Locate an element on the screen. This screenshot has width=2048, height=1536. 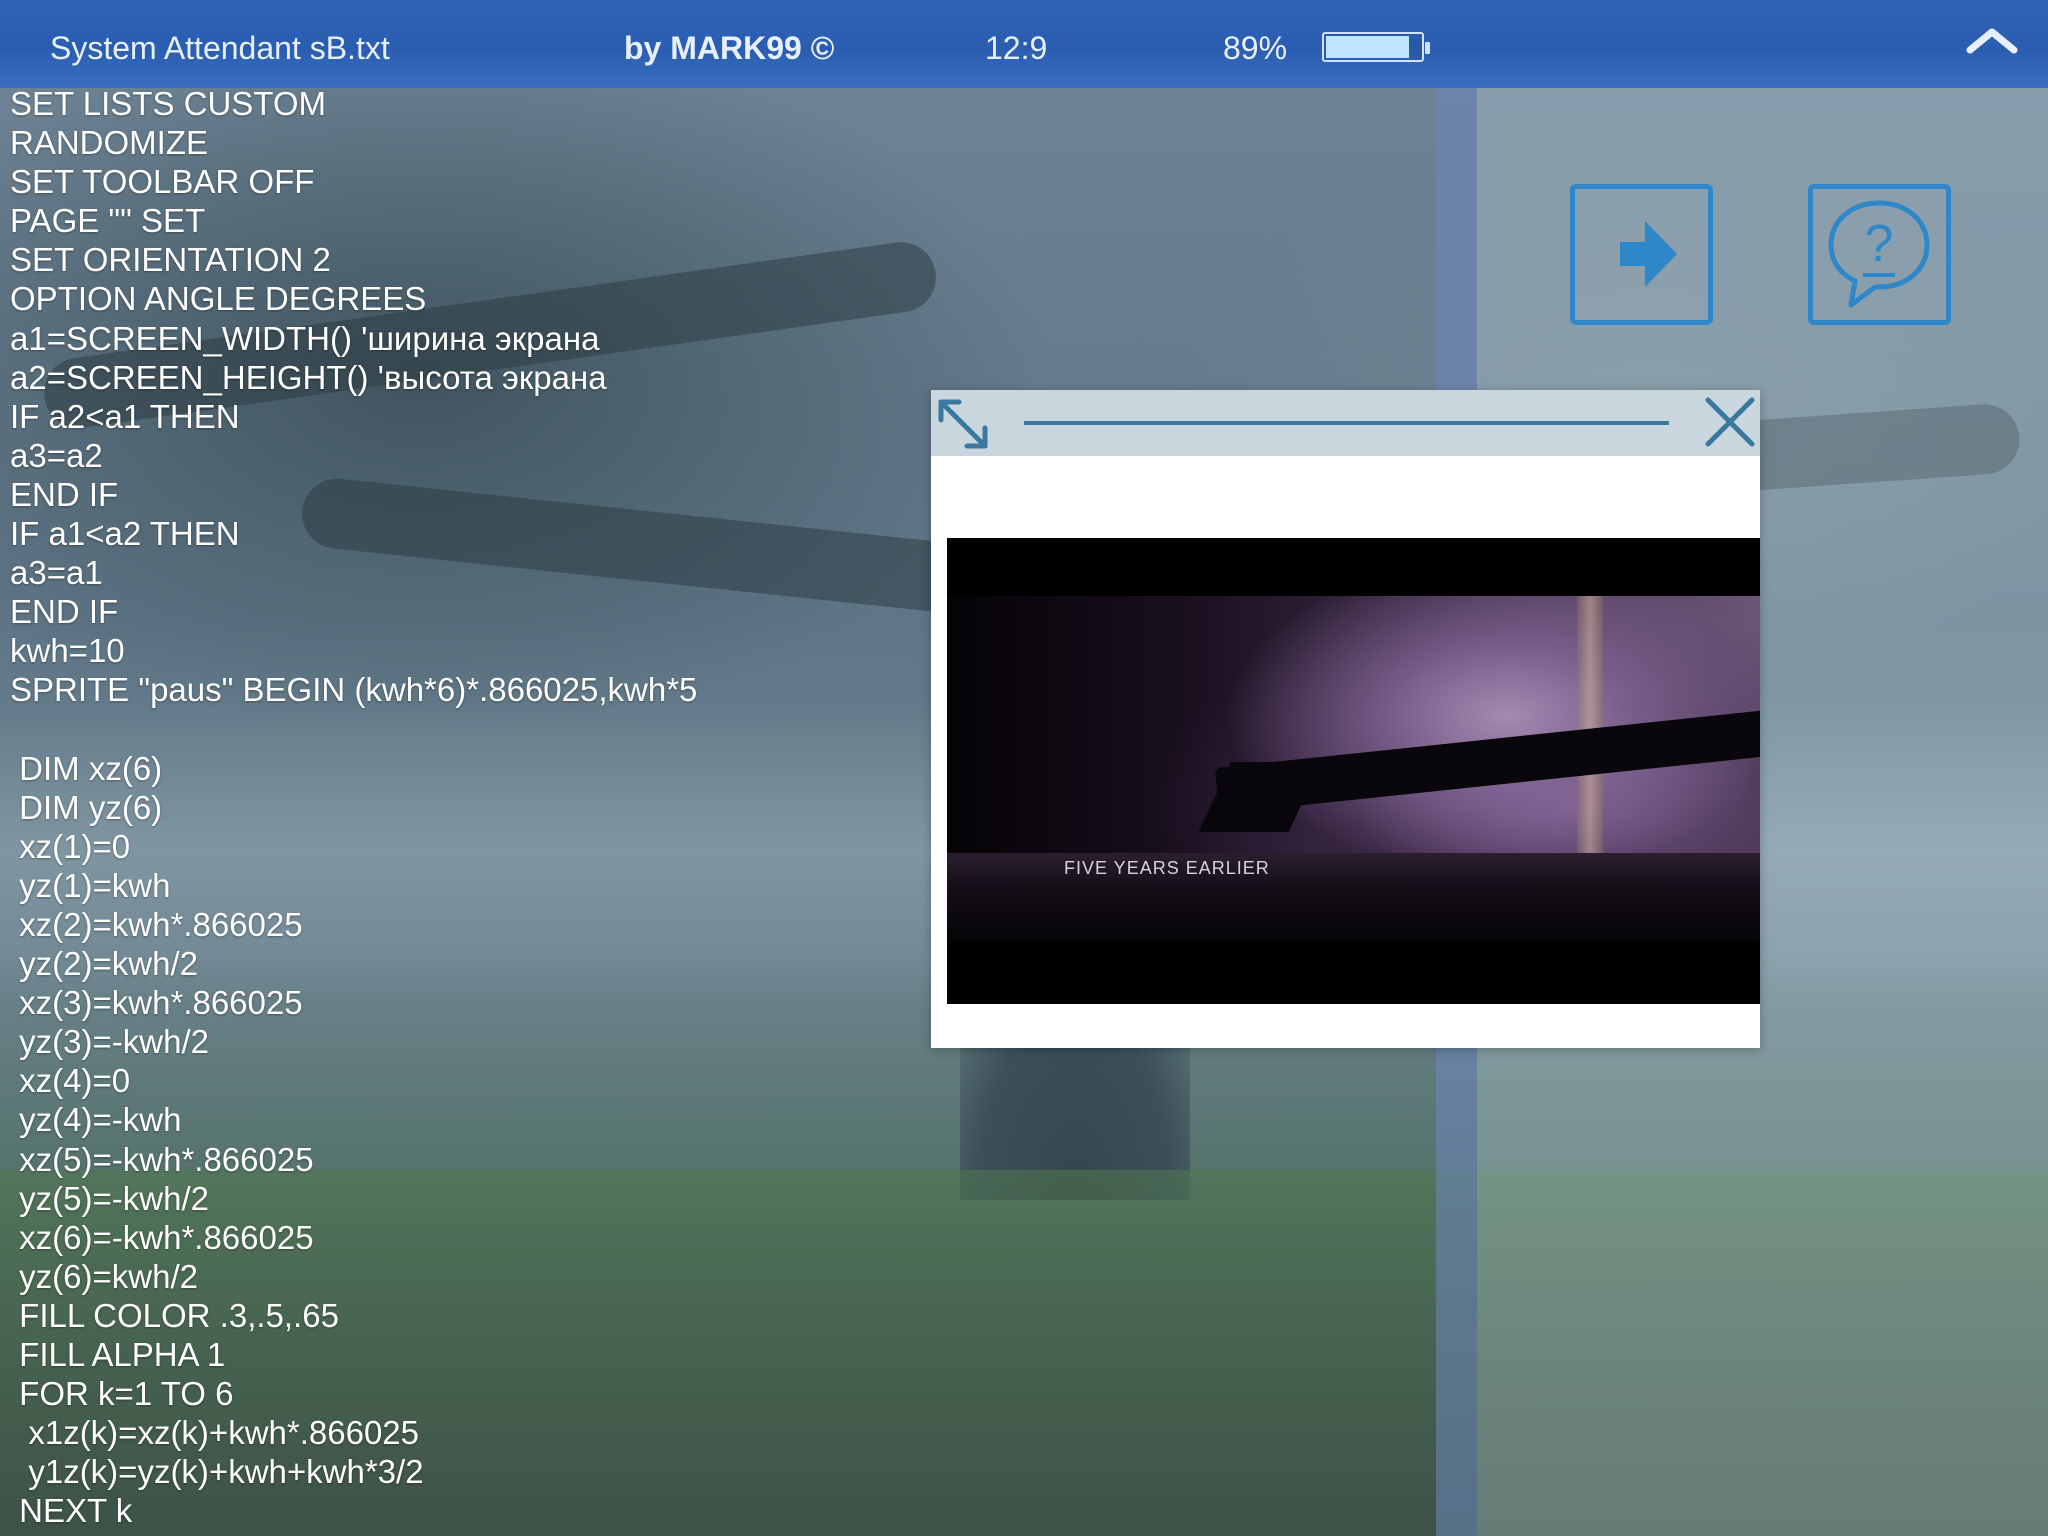
code-line: xz(3)=kwh*.866025 is located at coordinates (353, 1002).